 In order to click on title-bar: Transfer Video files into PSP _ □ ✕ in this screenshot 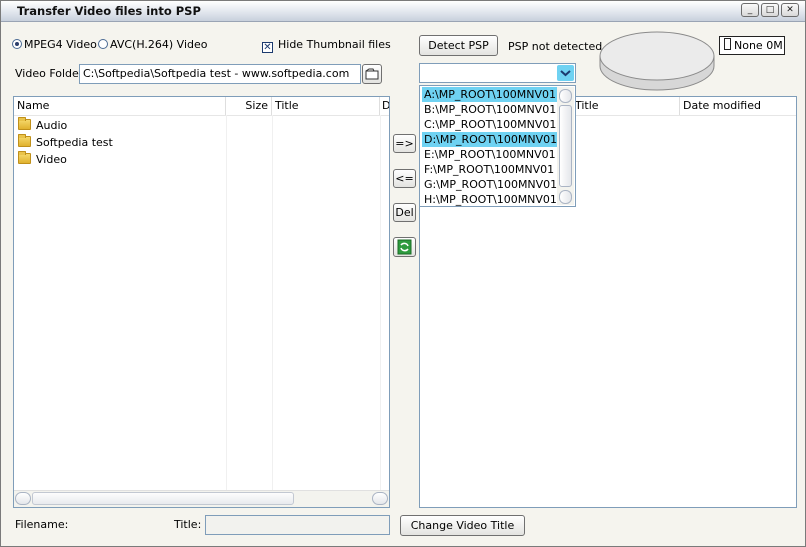, I will do `click(403, 11)`.